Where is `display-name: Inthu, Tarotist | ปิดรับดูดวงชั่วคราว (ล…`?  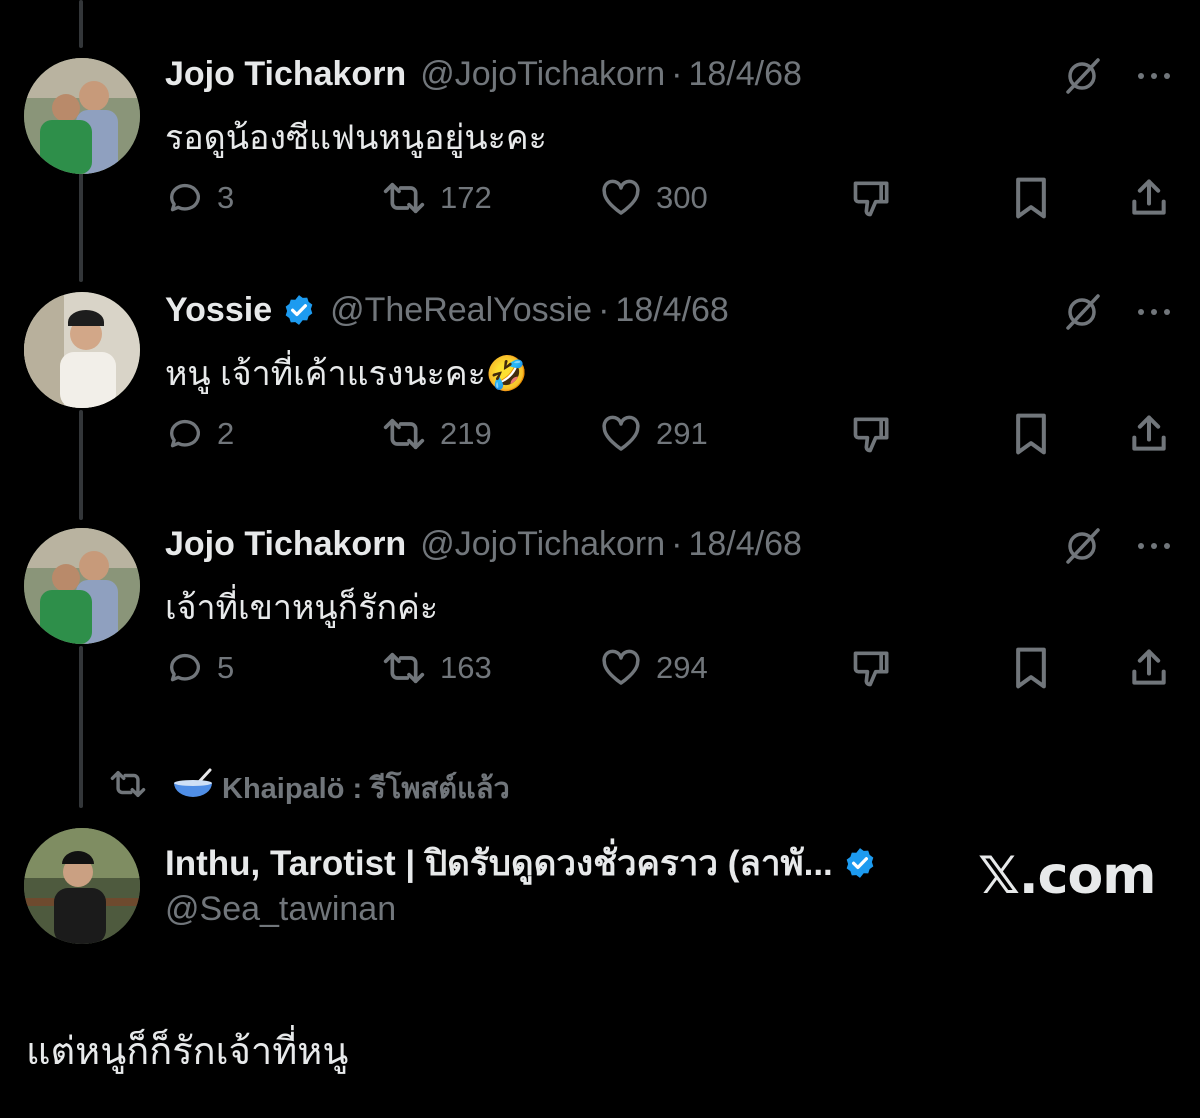 display-name: Inthu, Tarotist | ปิดรับดูดวงชั่วคราว (ล… is located at coordinates (499, 863).